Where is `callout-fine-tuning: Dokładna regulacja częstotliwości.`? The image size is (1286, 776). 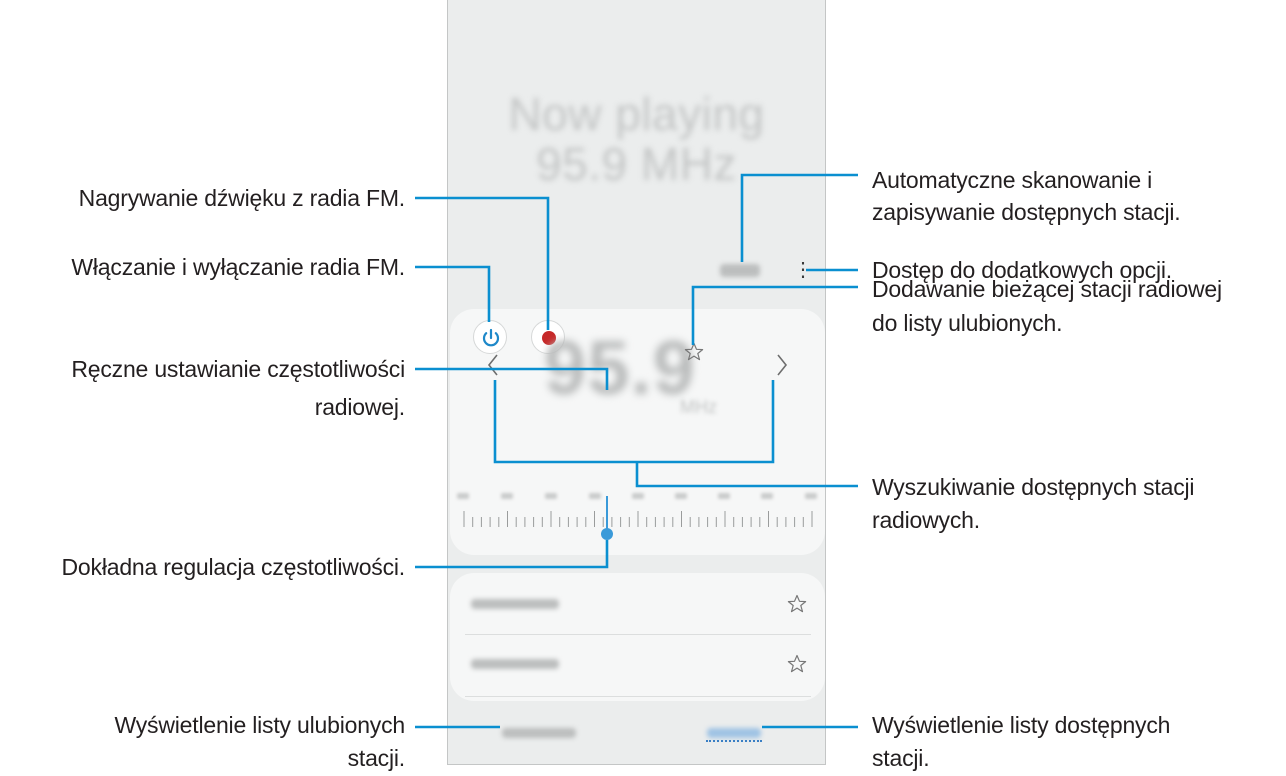 callout-fine-tuning: Dokładna regulacja częstotliwości. is located at coordinates (233, 567).